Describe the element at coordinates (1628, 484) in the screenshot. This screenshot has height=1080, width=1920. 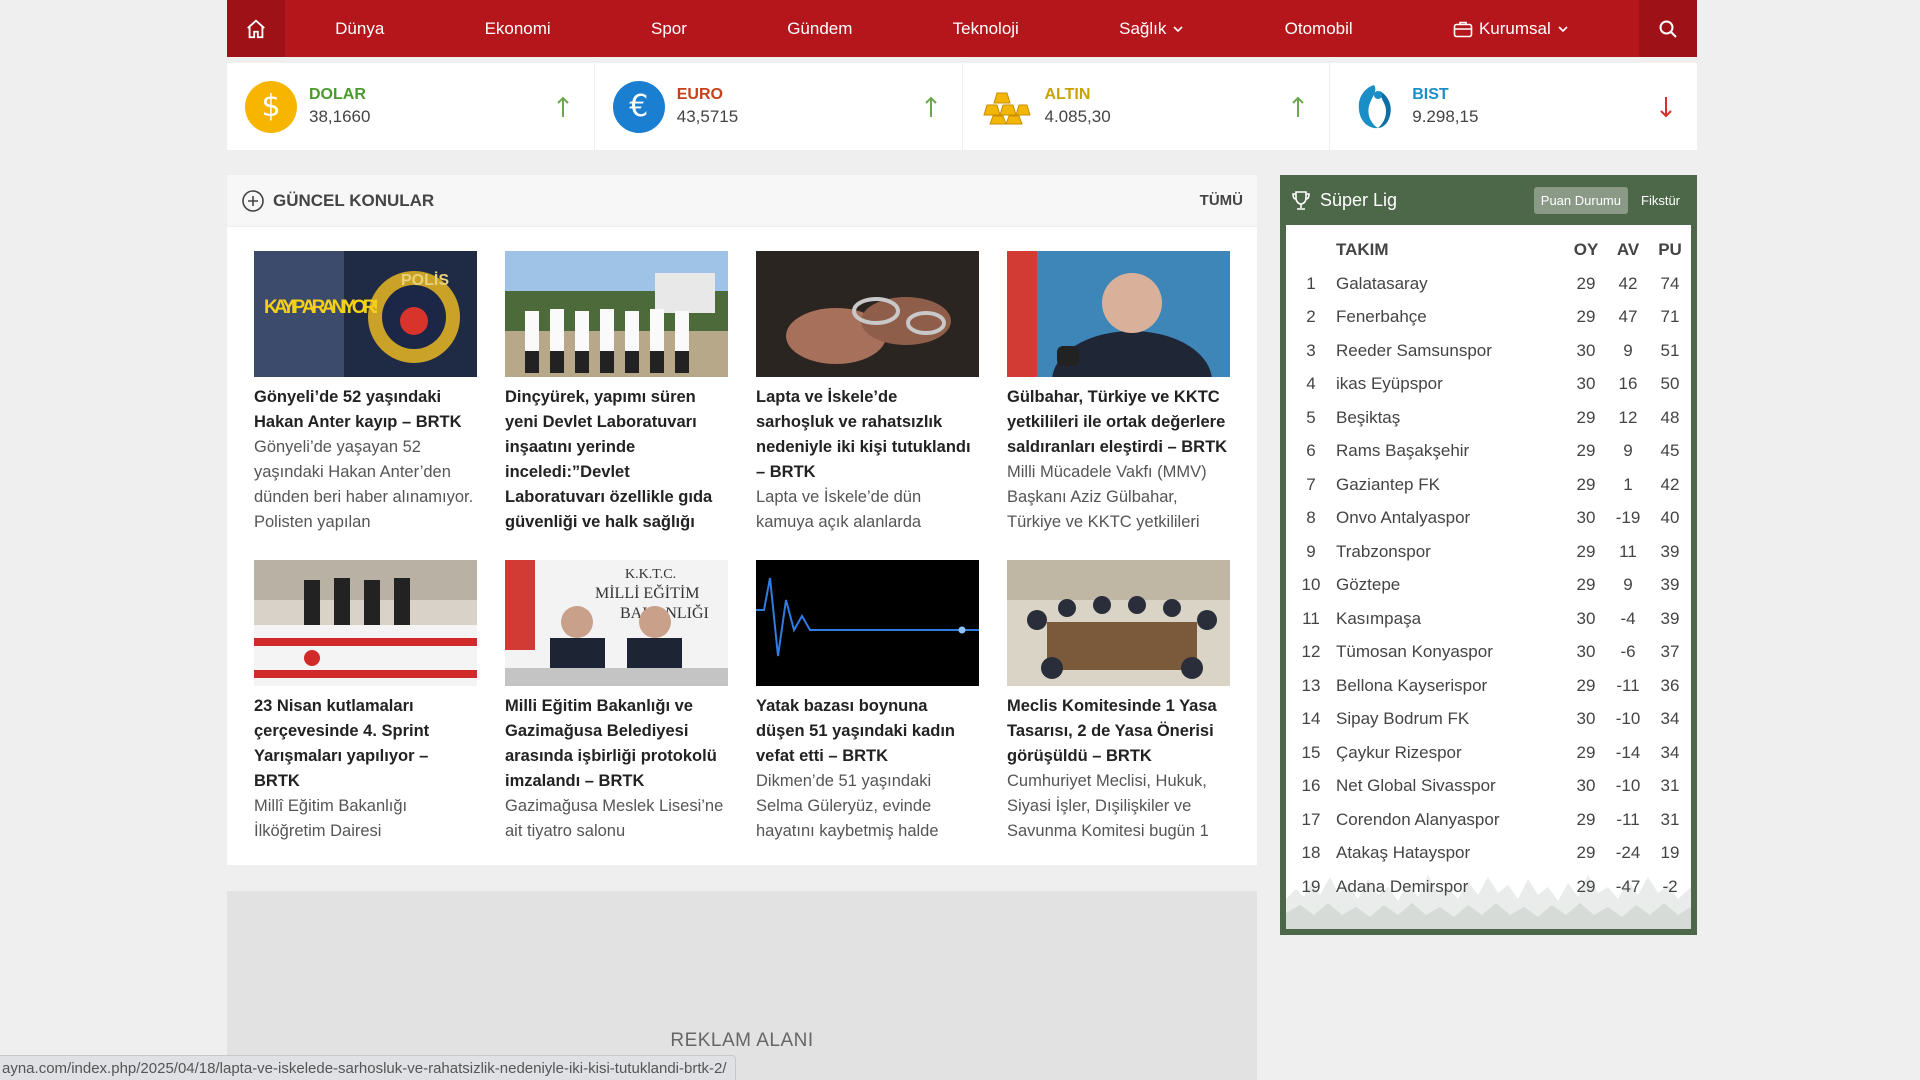
I see `row-avg: 1` at that location.